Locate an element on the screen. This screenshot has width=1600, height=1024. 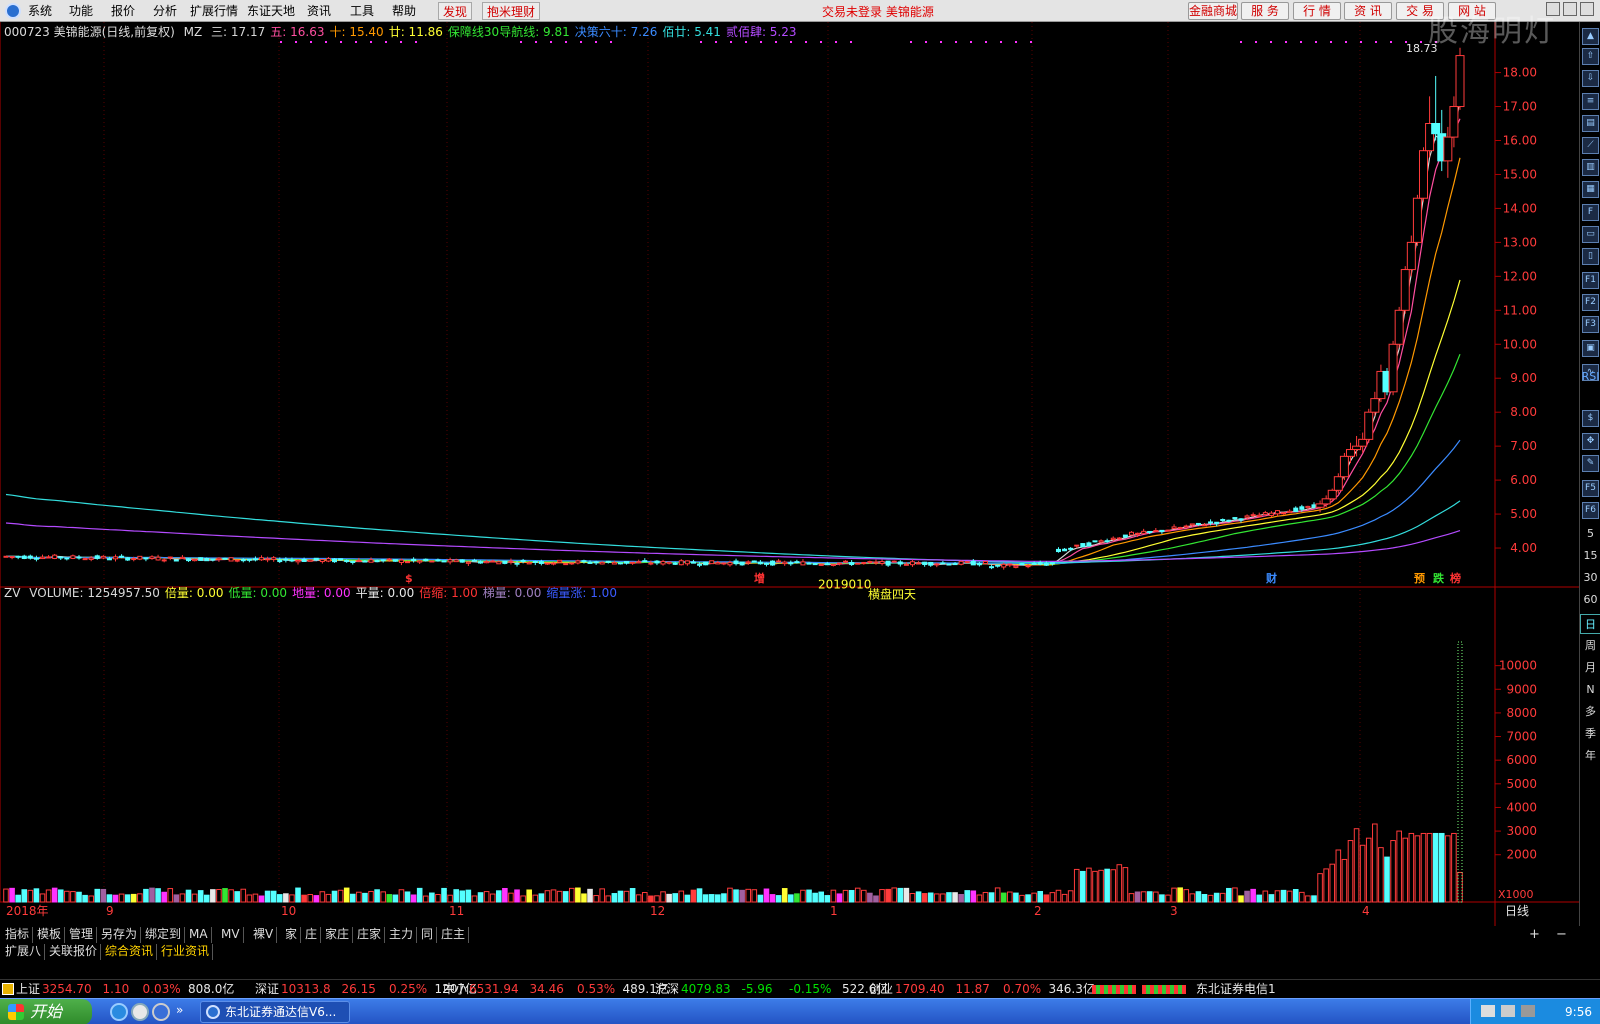
f1-icon: F1 is located at coordinates (1590, 280).